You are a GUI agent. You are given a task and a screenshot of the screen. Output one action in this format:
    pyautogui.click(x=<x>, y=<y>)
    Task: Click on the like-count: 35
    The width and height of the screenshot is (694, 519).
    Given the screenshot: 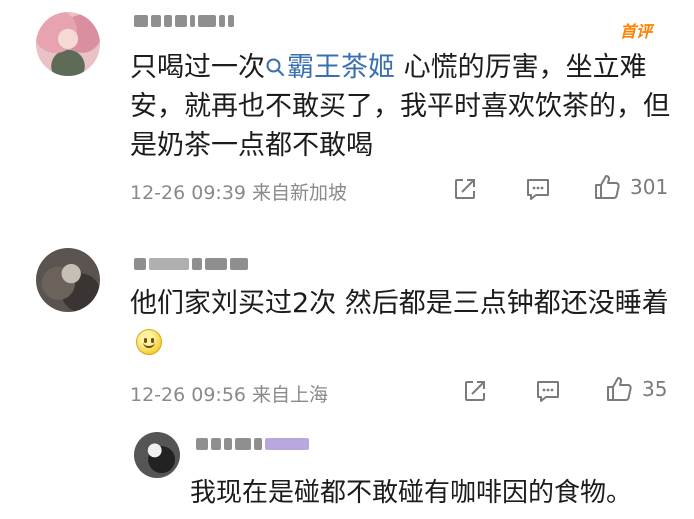 What is the action you would take?
    pyautogui.click(x=655, y=389)
    